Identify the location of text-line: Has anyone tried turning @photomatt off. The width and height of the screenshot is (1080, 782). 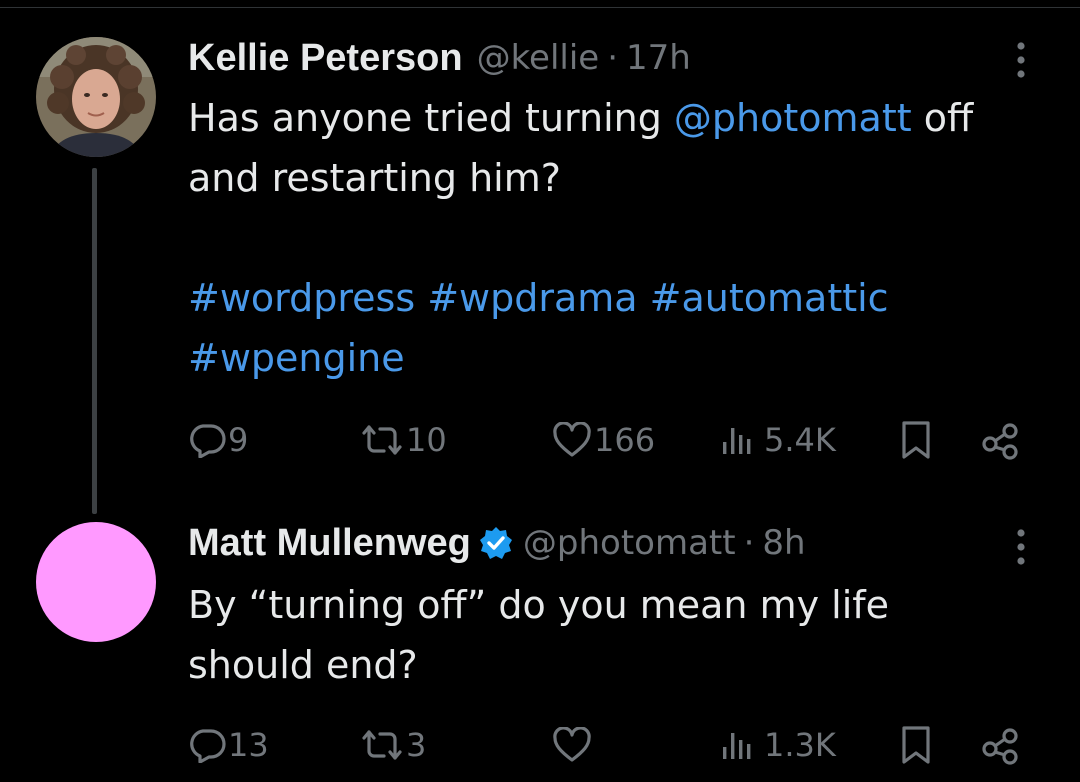
(618, 118).